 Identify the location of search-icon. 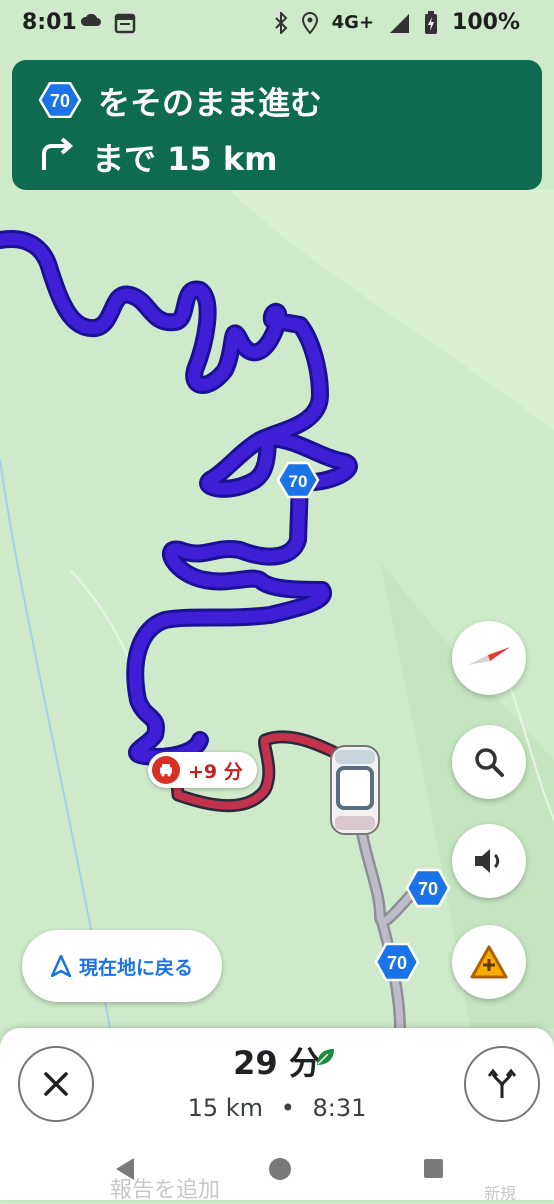
(489, 762).